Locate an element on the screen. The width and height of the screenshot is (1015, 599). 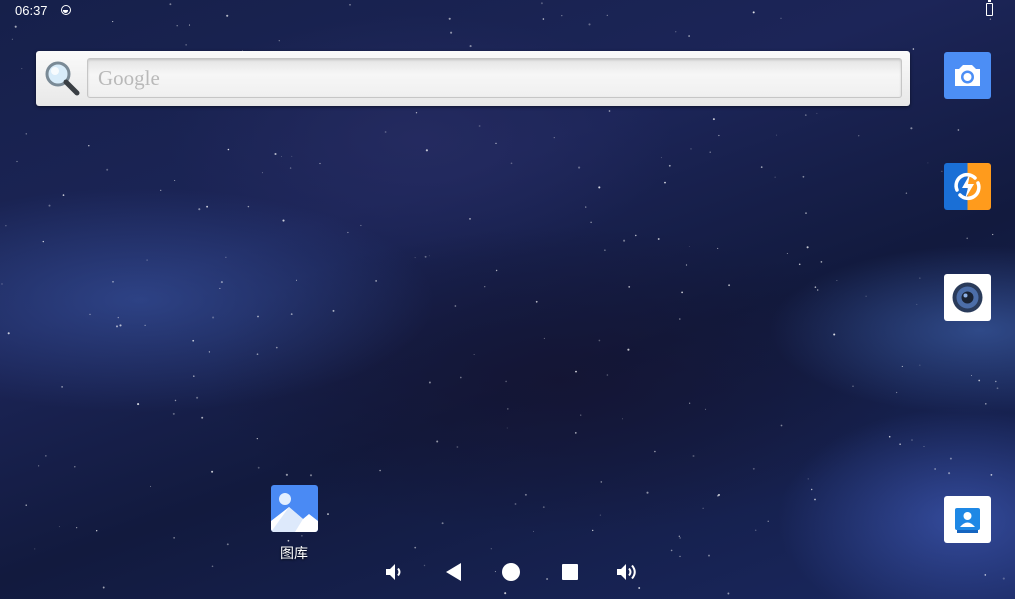
gallery-shortcut: 图库 is located at coordinates (294, 525).